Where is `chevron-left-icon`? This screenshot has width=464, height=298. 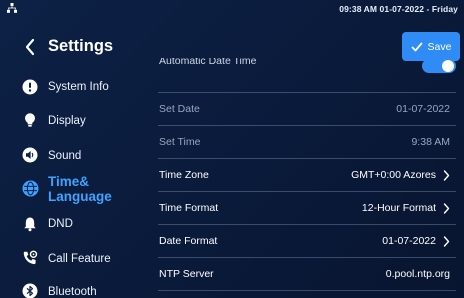 chevron-left-icon is located at coordinates (30, 47).